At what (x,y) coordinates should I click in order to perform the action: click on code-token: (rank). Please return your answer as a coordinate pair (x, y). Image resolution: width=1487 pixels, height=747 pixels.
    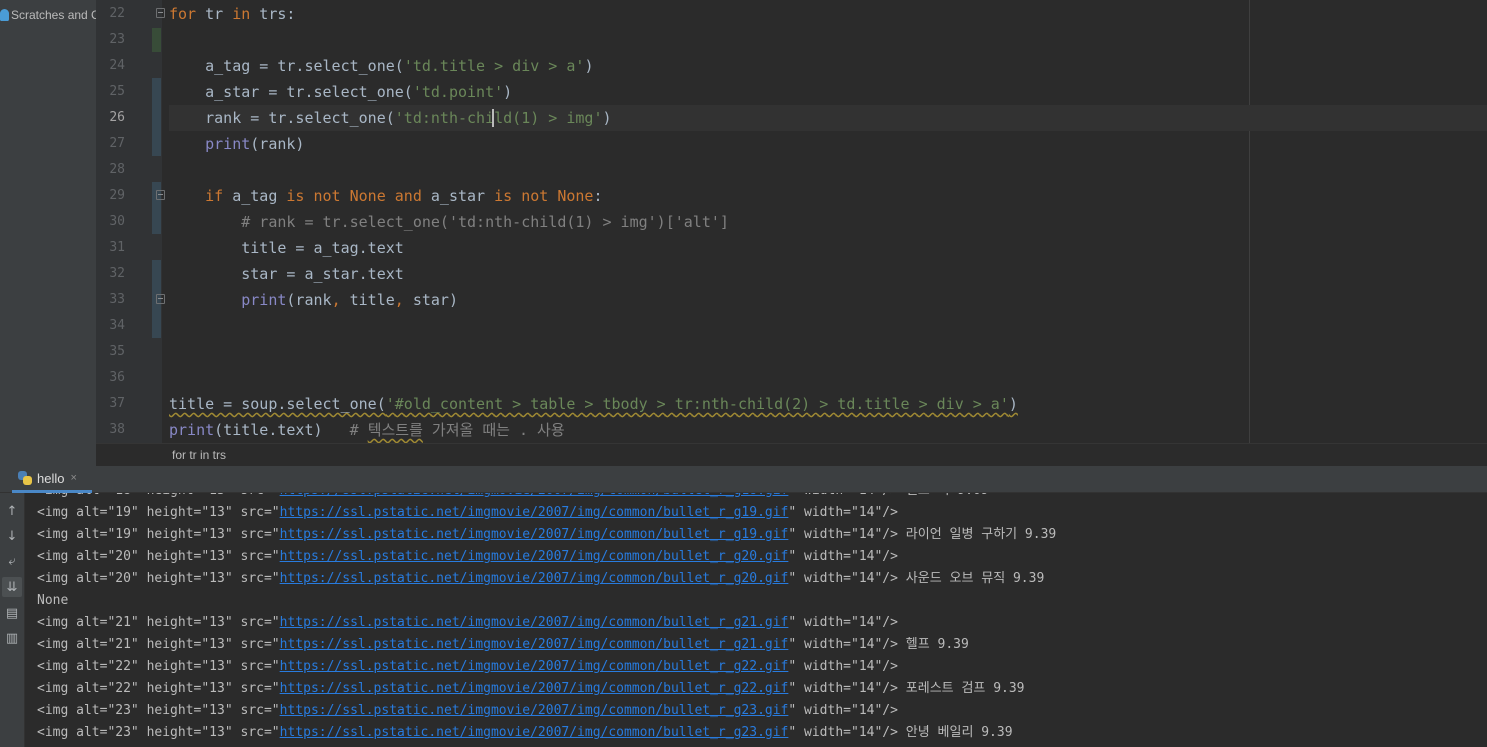
    Looking at the image, I should click on (277, 144).